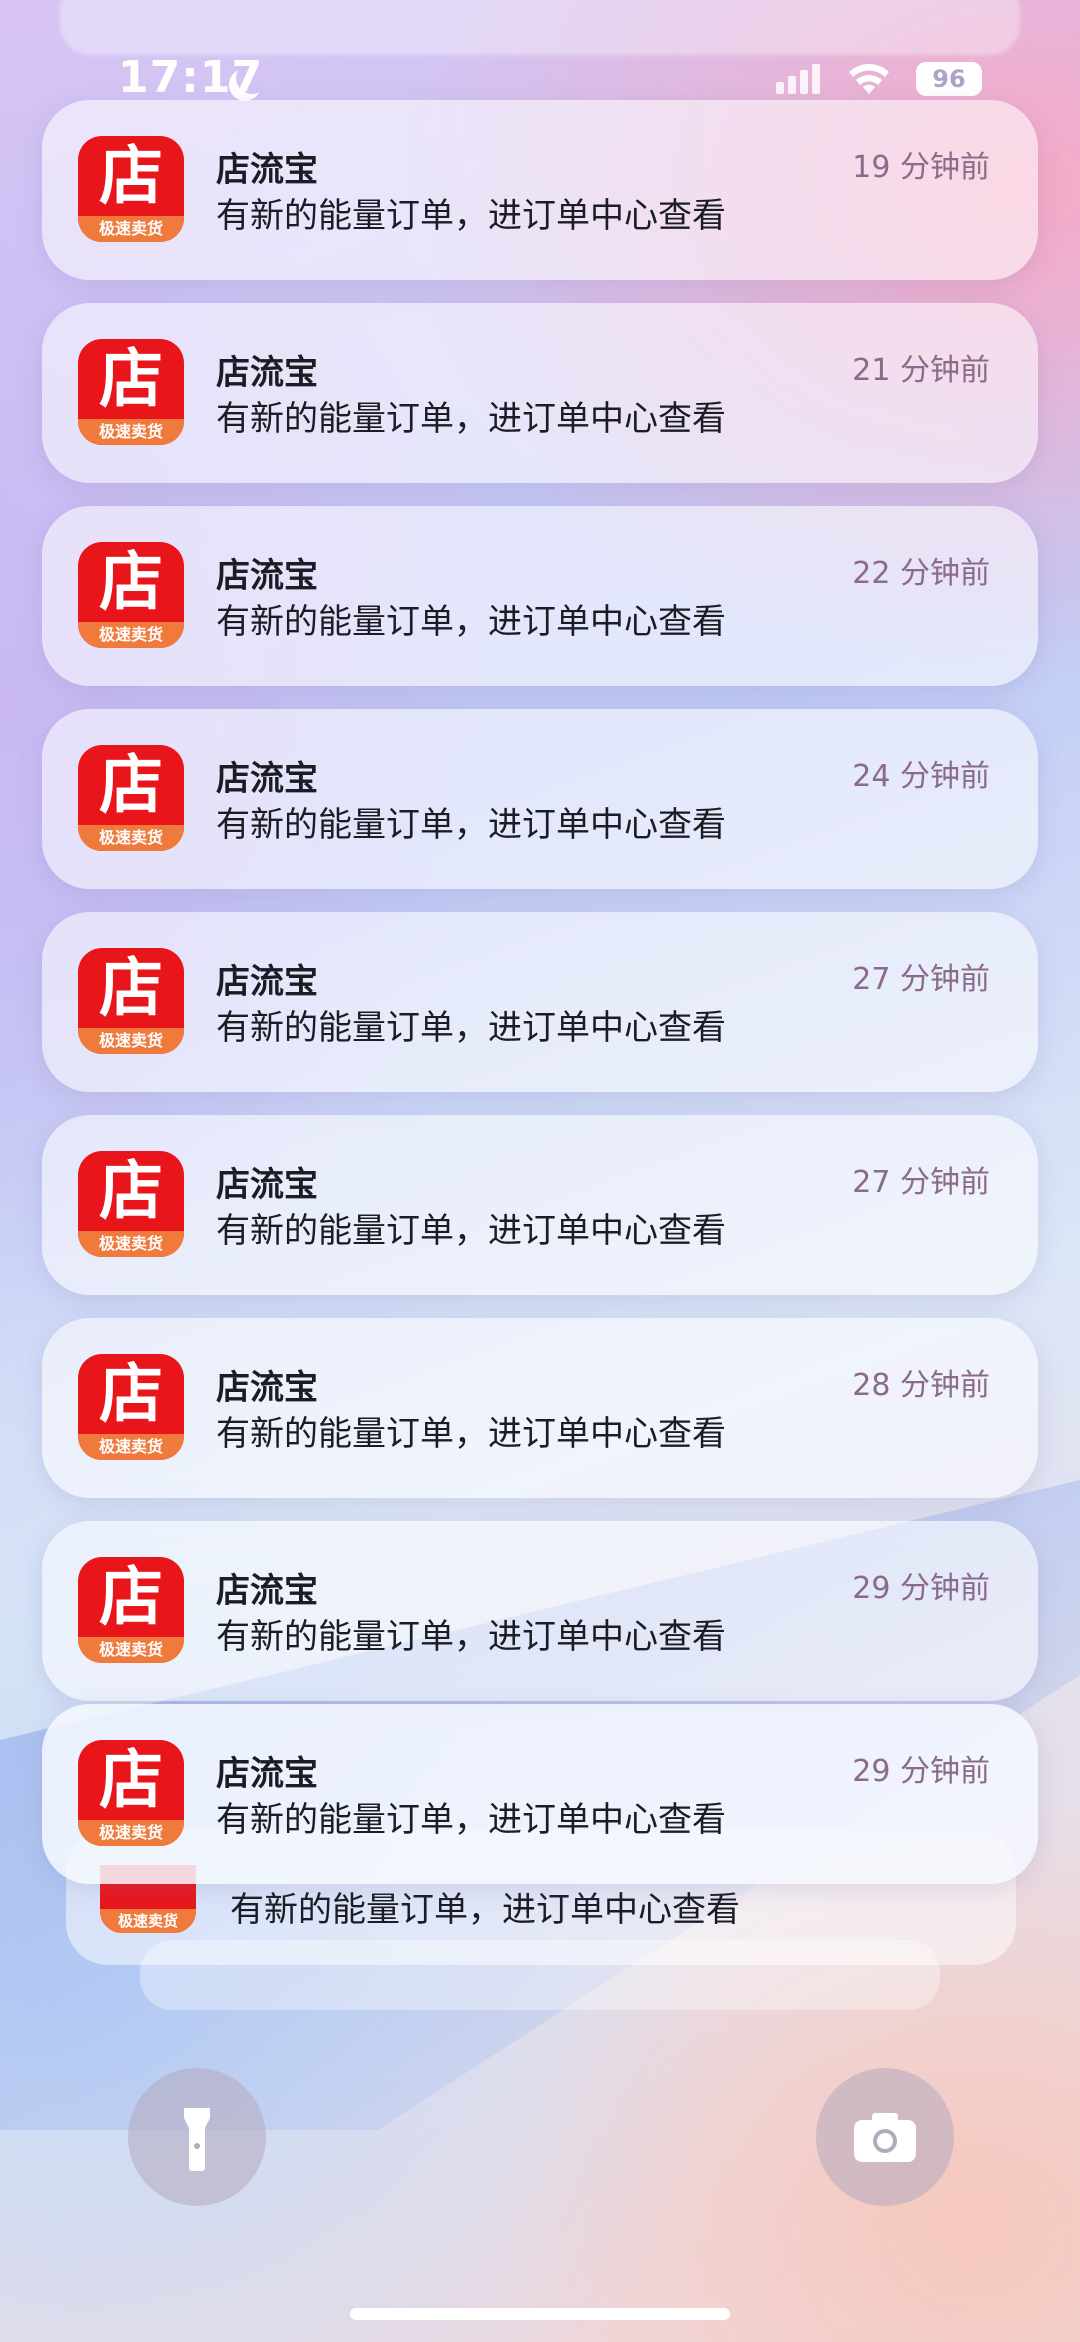  I want to click on notification-card: 店极速卖货 店流宝有新的能量订单，进订单中心查看 24 分钟前, so click(540, 799).